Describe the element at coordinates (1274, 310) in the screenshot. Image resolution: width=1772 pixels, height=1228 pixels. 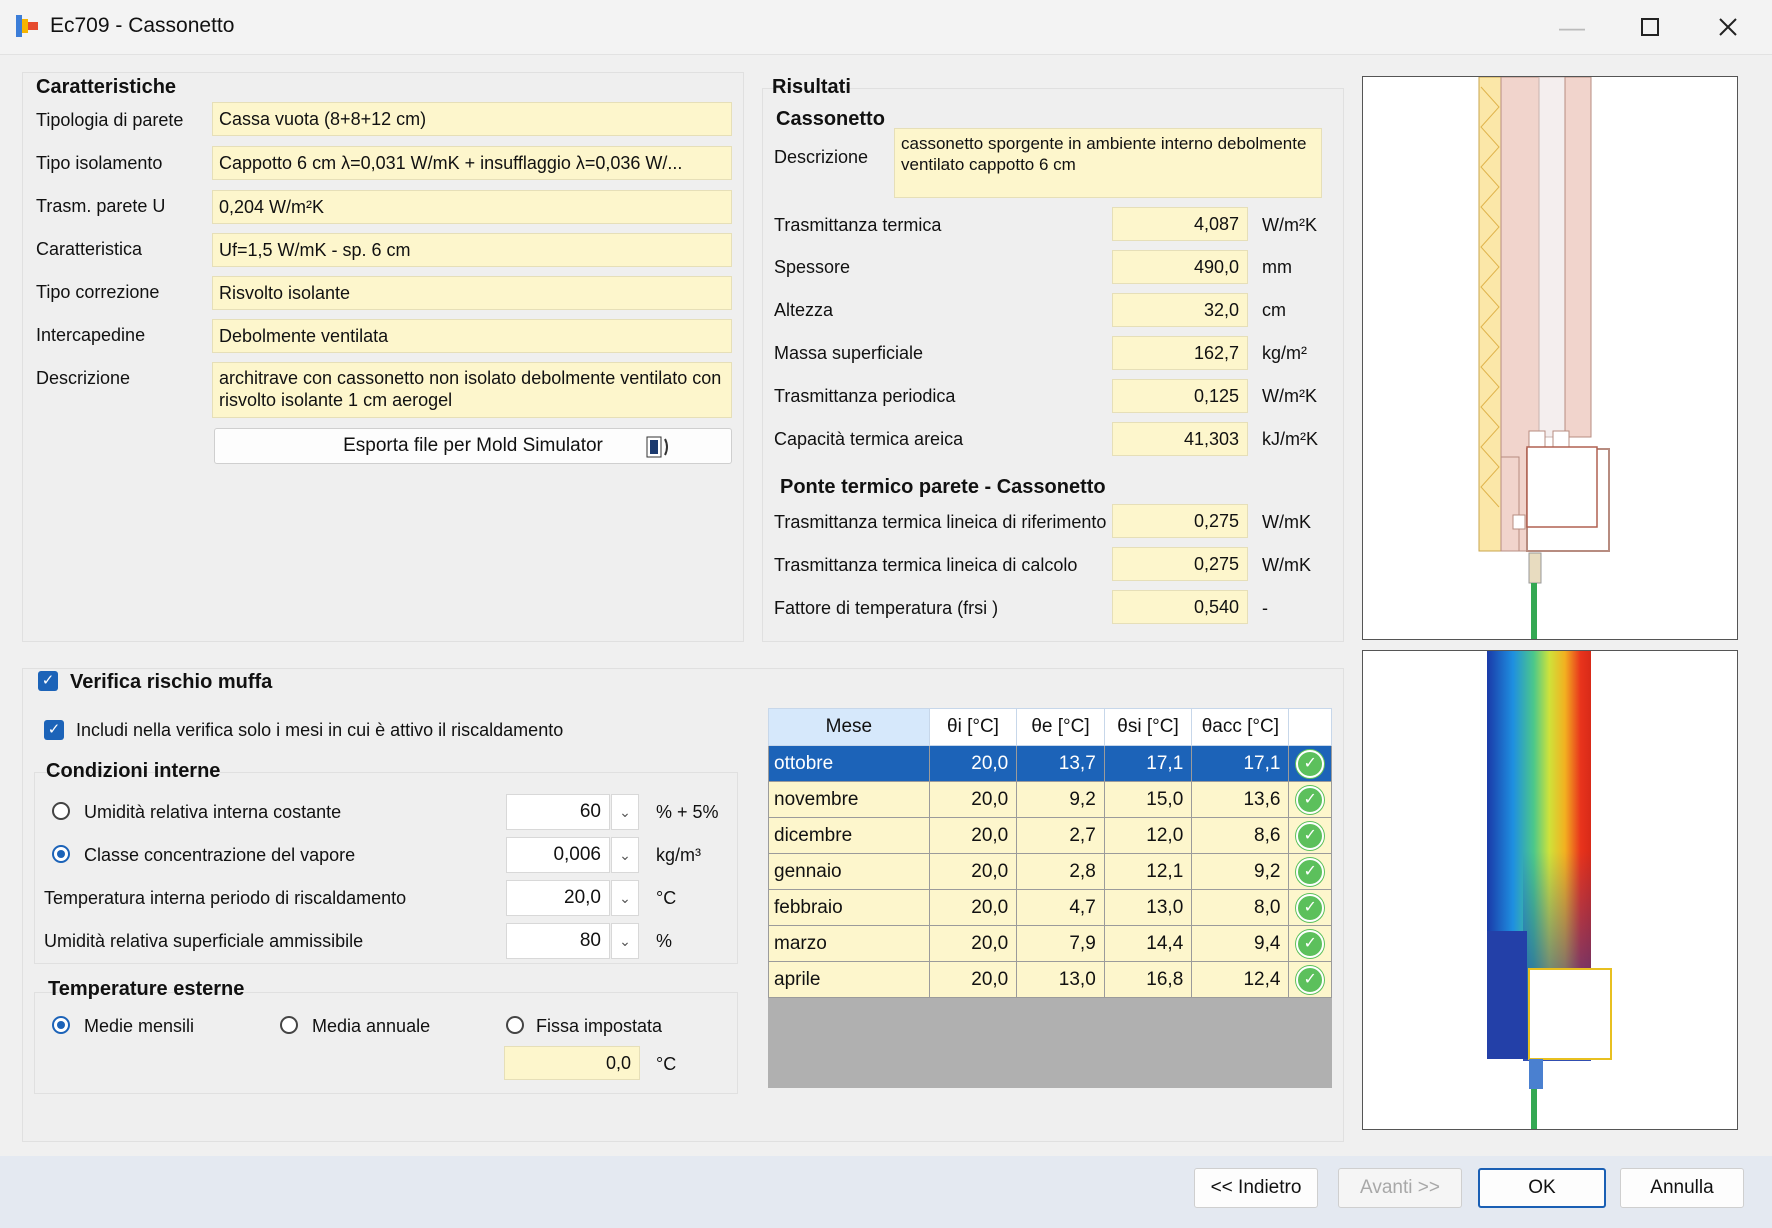
I see `altezza-unit: cm` at that location.